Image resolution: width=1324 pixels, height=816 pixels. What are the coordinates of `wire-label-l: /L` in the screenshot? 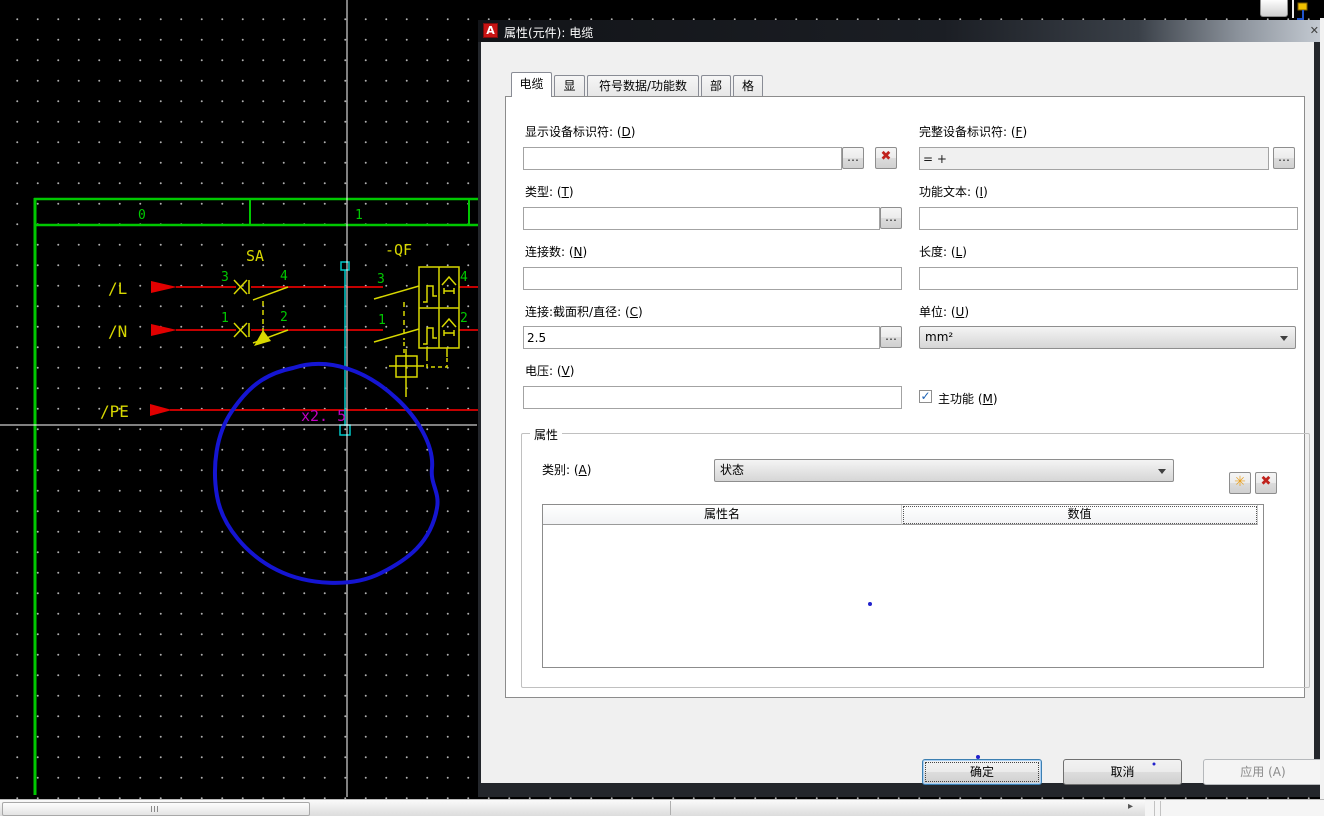 It's located at (117, 288).